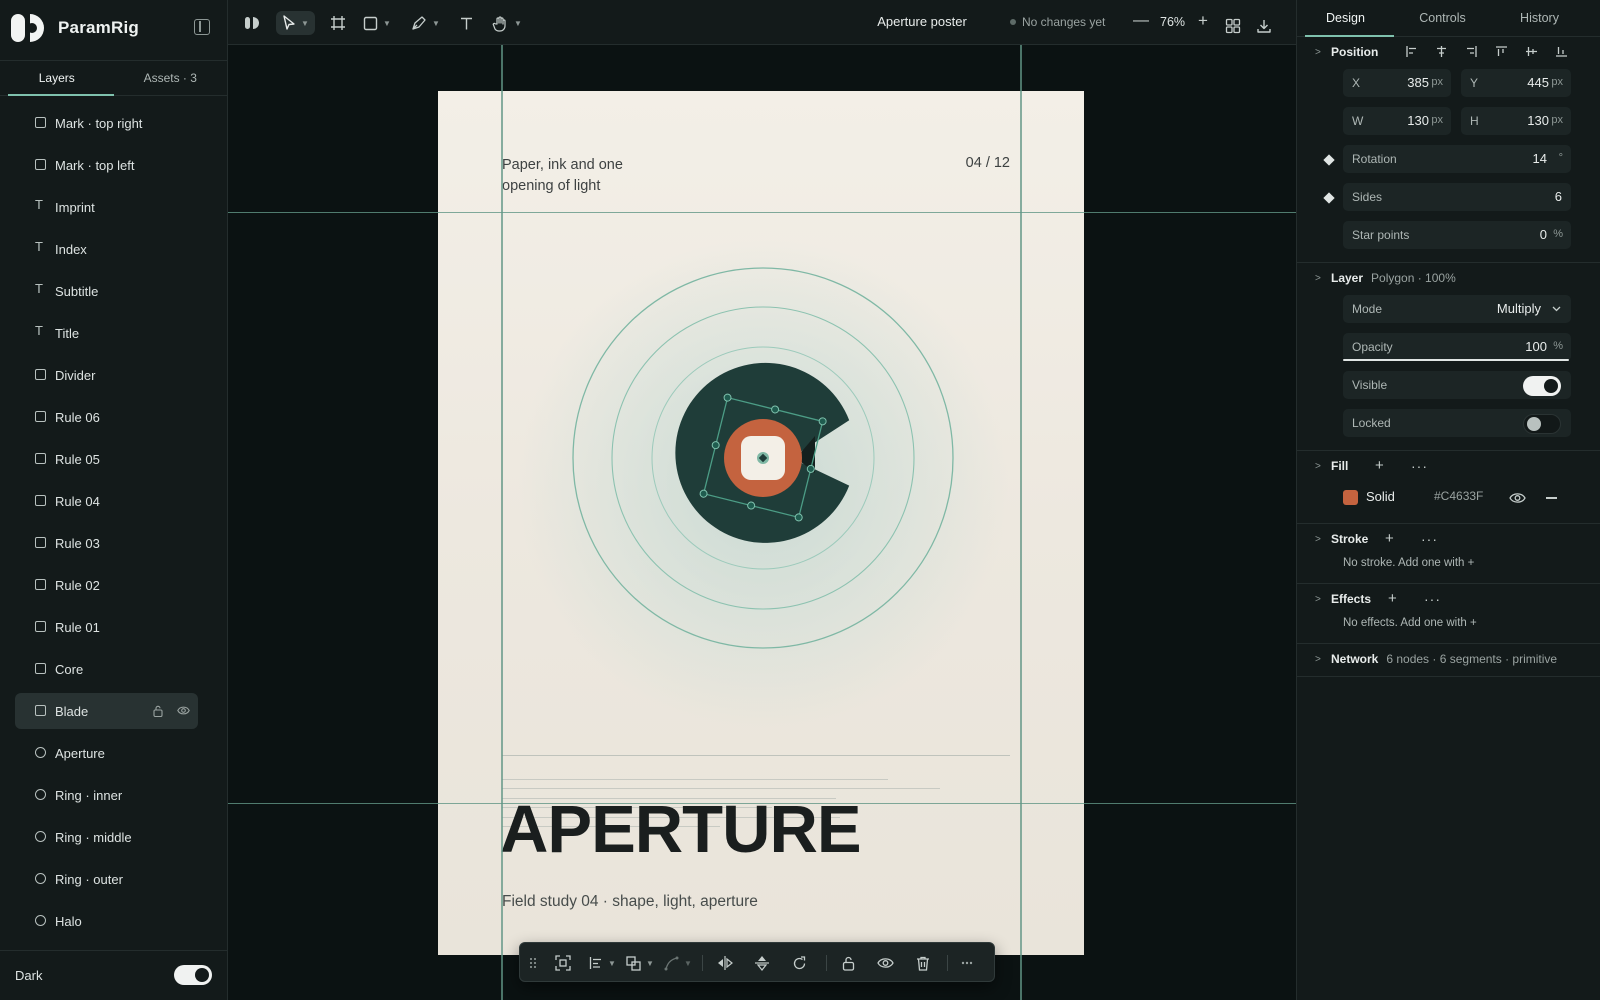  Describe the element at coordinates (202, 27) in the screenshot. I see `collapse-sidebar-icon` at that location.